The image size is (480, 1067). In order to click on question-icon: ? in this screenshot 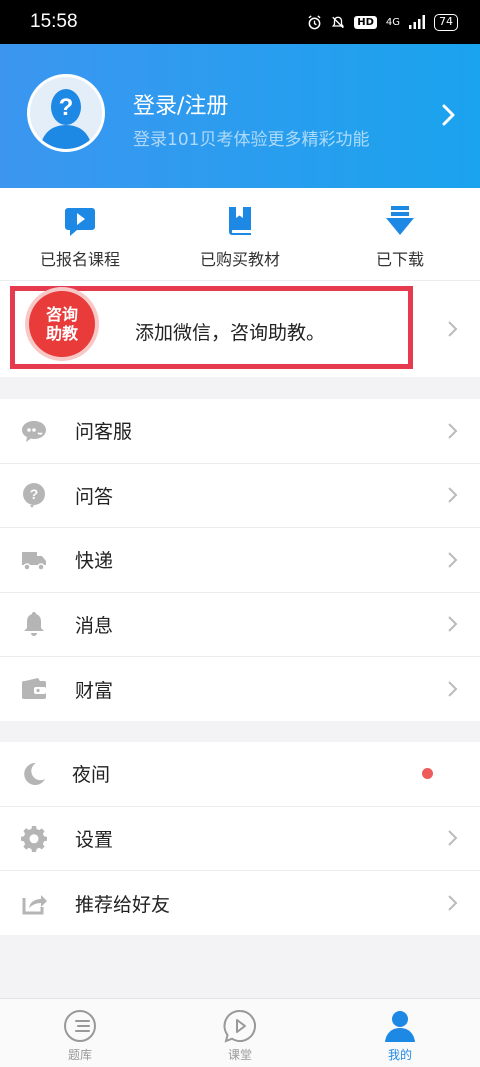, I will do `click(34, 496)`.